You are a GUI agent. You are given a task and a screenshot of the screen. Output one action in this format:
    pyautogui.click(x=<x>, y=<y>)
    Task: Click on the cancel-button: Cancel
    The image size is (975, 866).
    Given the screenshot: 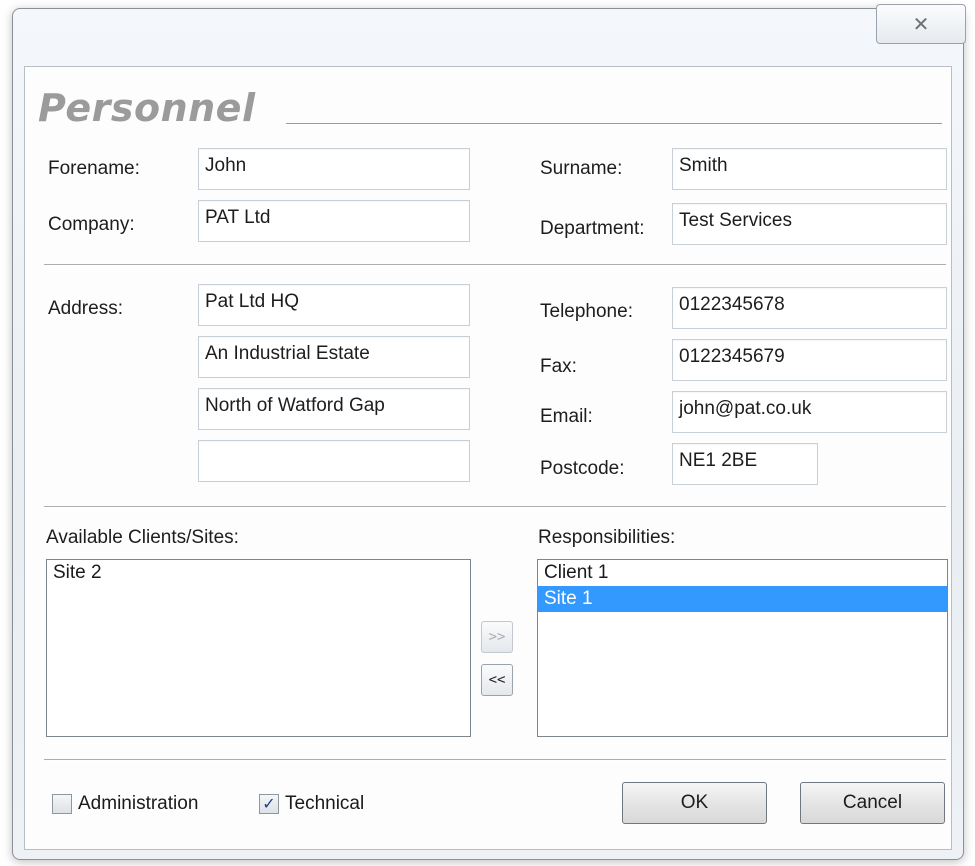 What is the action you would take?
    pyautogui.click(x=872, y=803)
    